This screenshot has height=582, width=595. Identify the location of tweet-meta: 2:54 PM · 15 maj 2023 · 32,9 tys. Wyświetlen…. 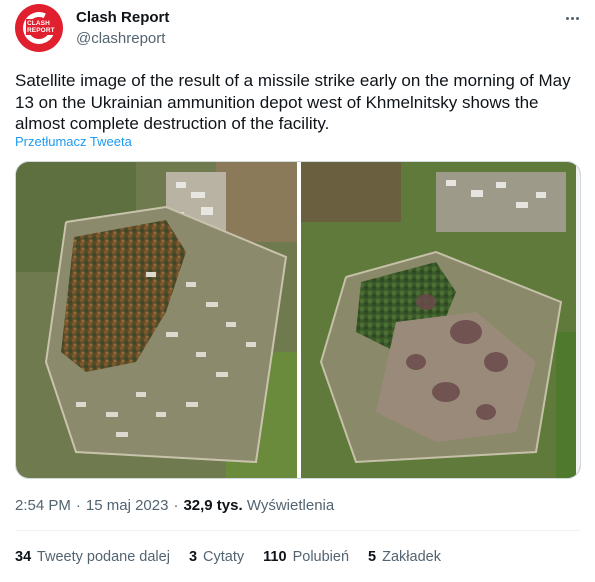
(175, 505).